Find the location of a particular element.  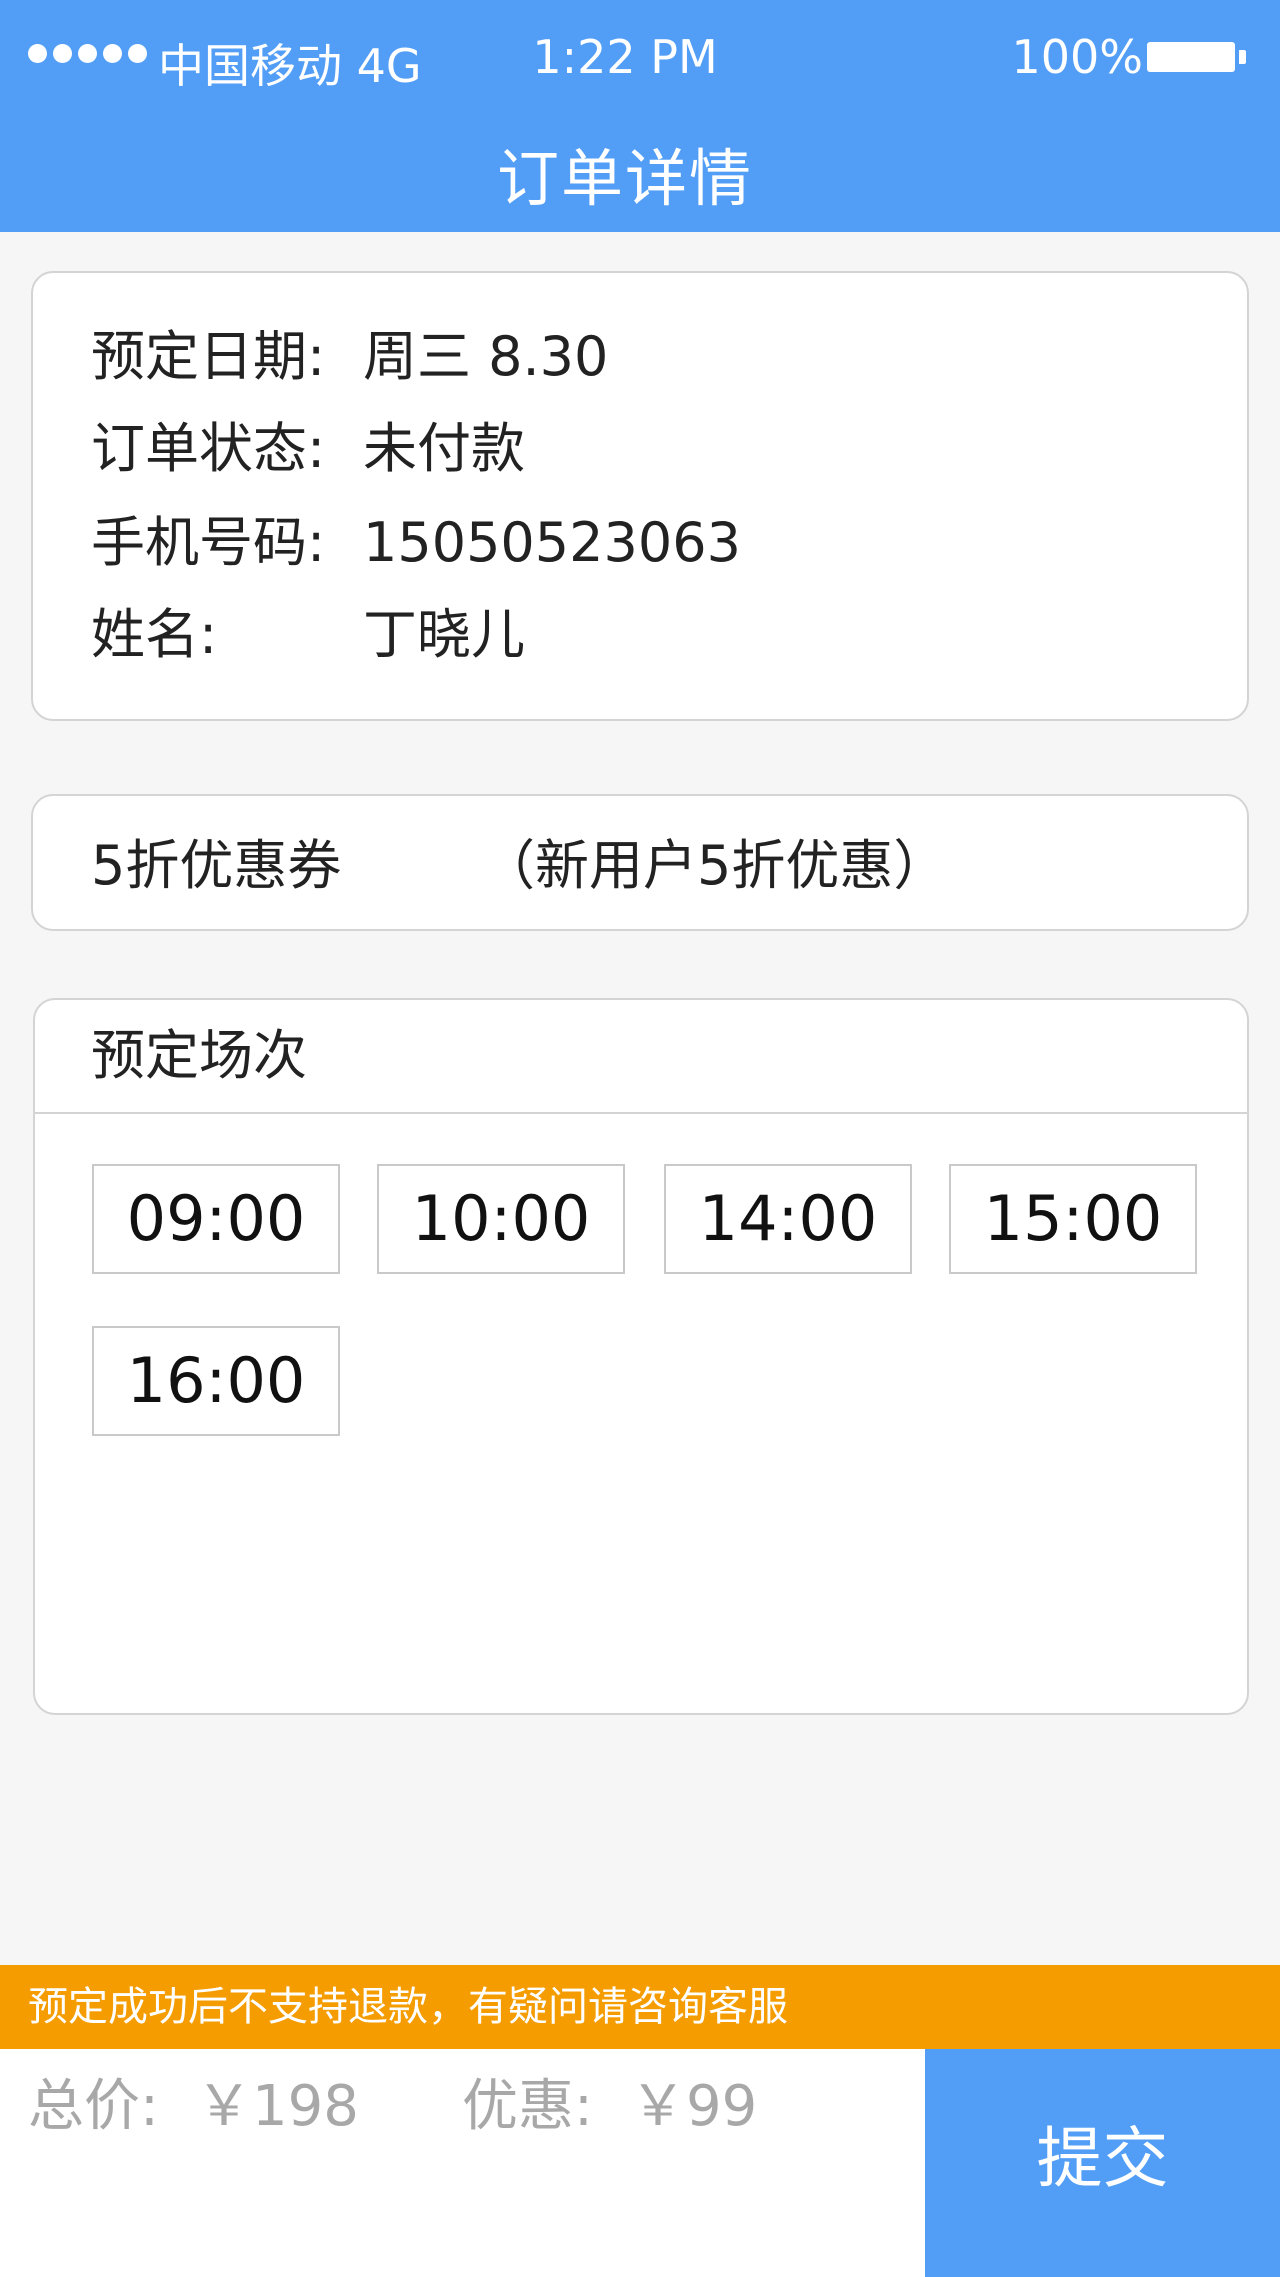

coupon-description: （新用户5折优惠） is located at coordinates (714, 865).